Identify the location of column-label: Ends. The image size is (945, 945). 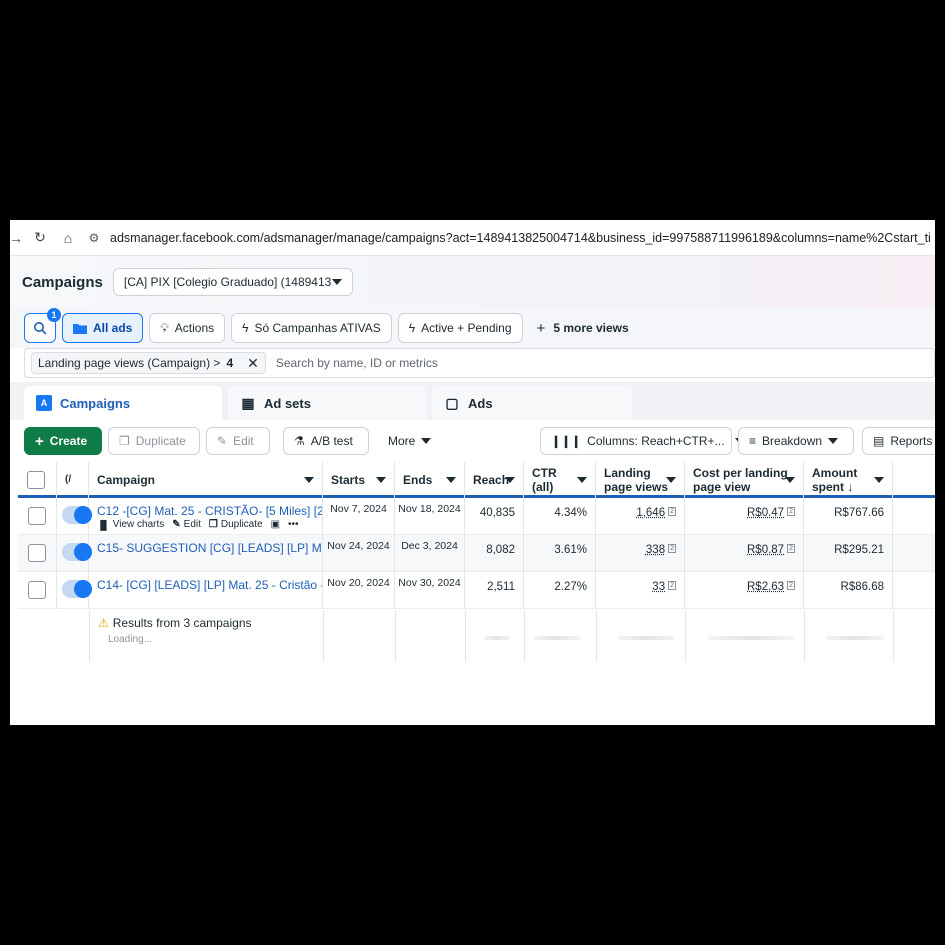
(418, 480).